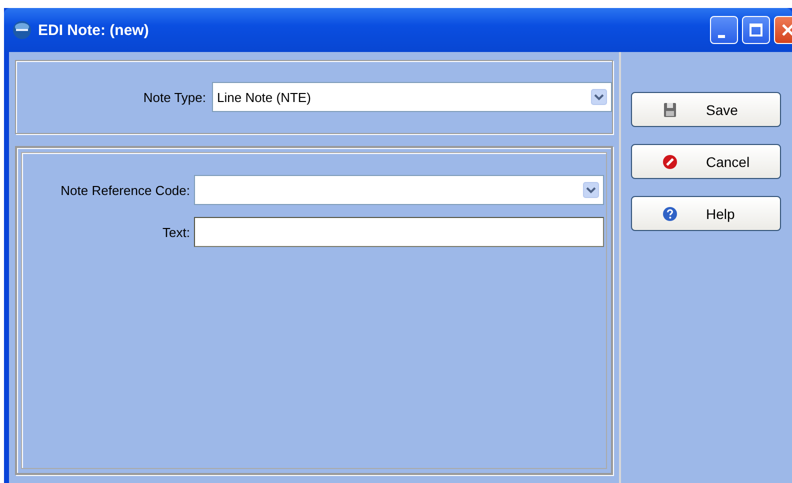 This screenshot has height=483, width=792. I want to click on close-icon, so click(786, 30).